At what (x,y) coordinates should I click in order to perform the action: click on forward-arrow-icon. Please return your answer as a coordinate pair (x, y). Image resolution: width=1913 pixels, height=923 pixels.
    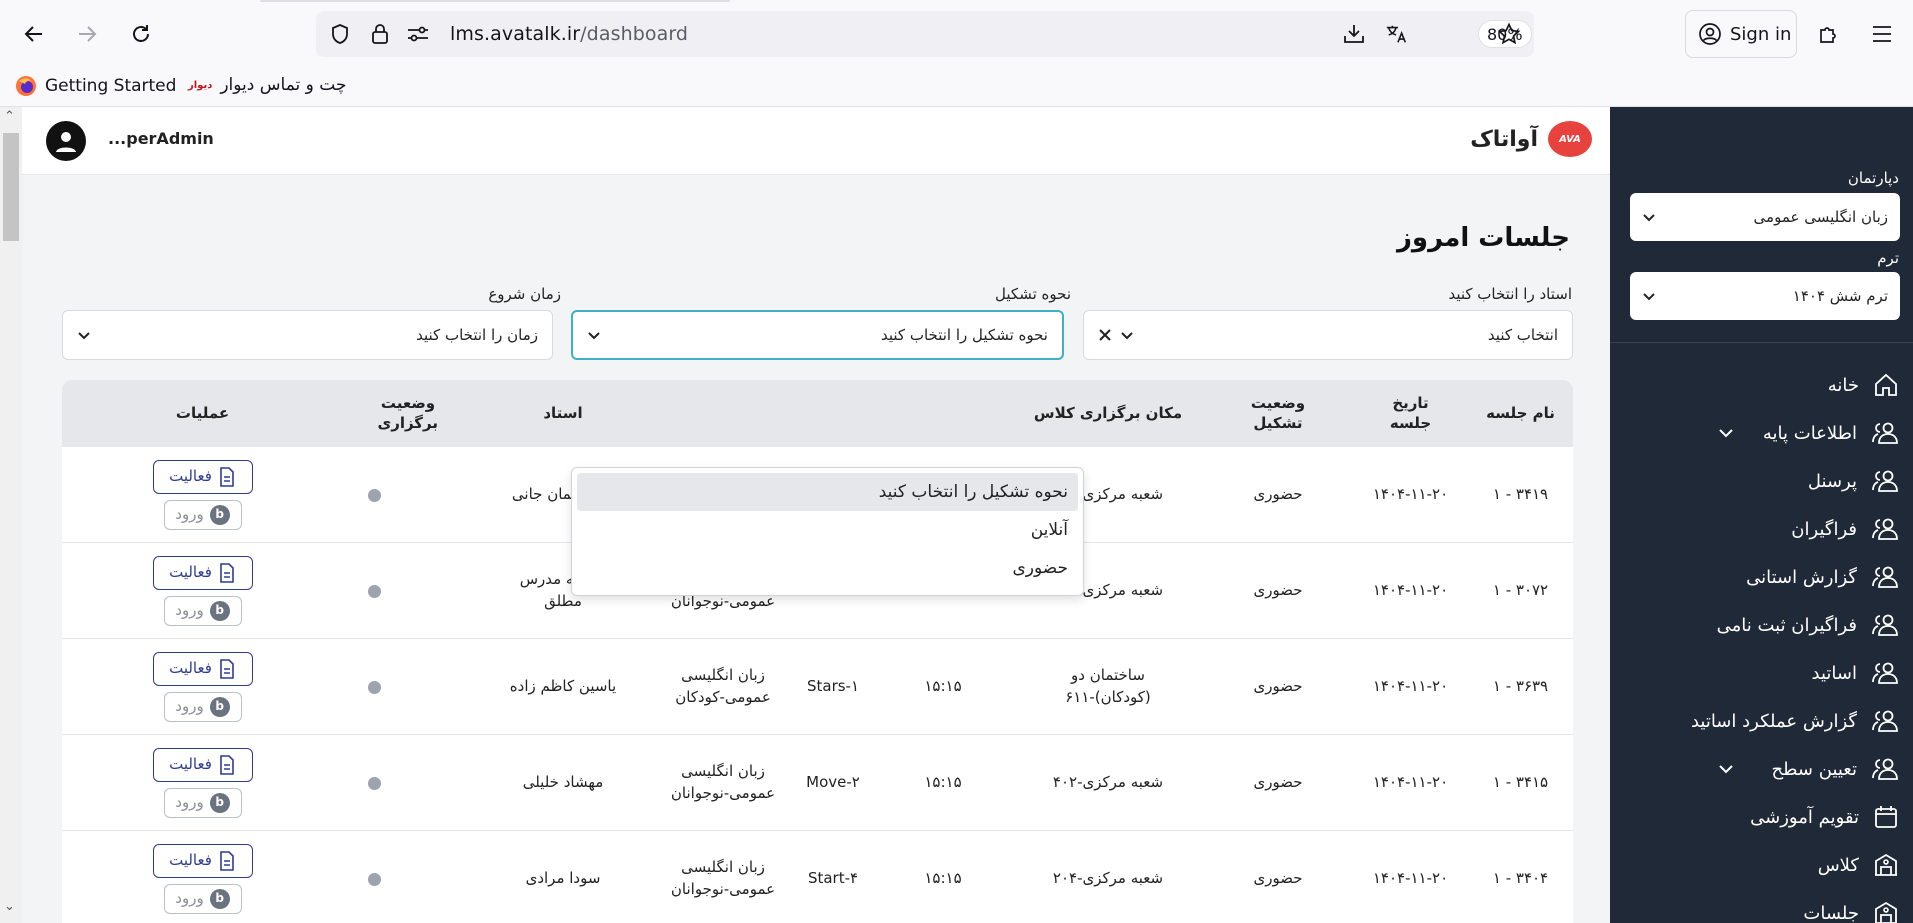
    Looking at the image, I should click on (88, 34).